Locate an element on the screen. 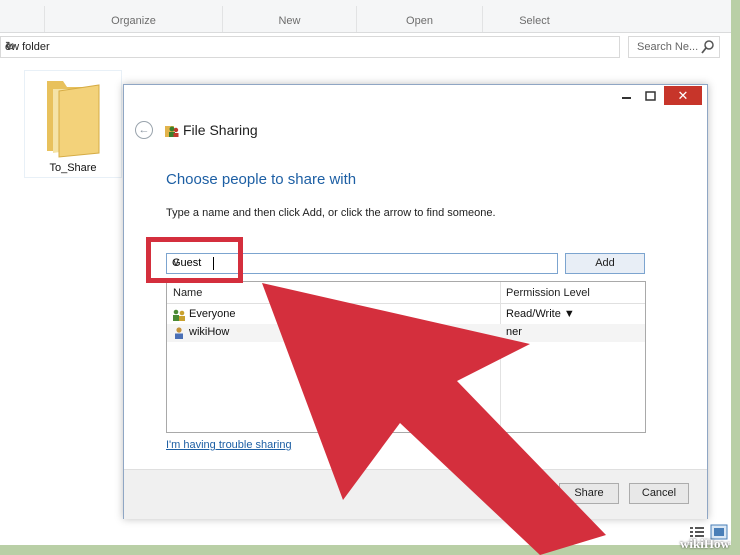  watermark: wikiHow is located at coordinates (705, 543).